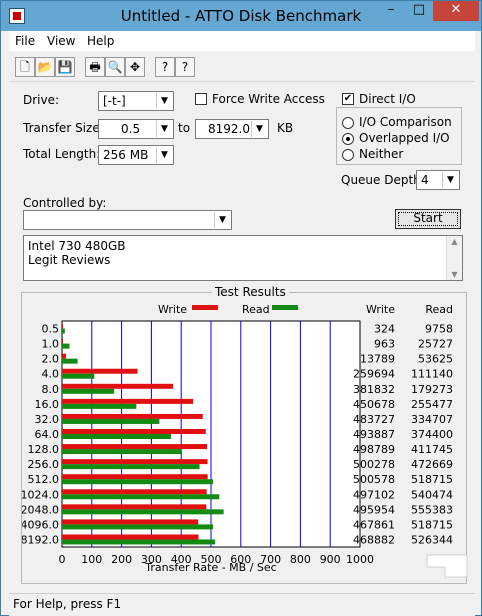 The width and height of the screenshot is (482, 616). Describe the element at coordinates (25, 41) in the screenshot. I see `menu-file: File` at that location.